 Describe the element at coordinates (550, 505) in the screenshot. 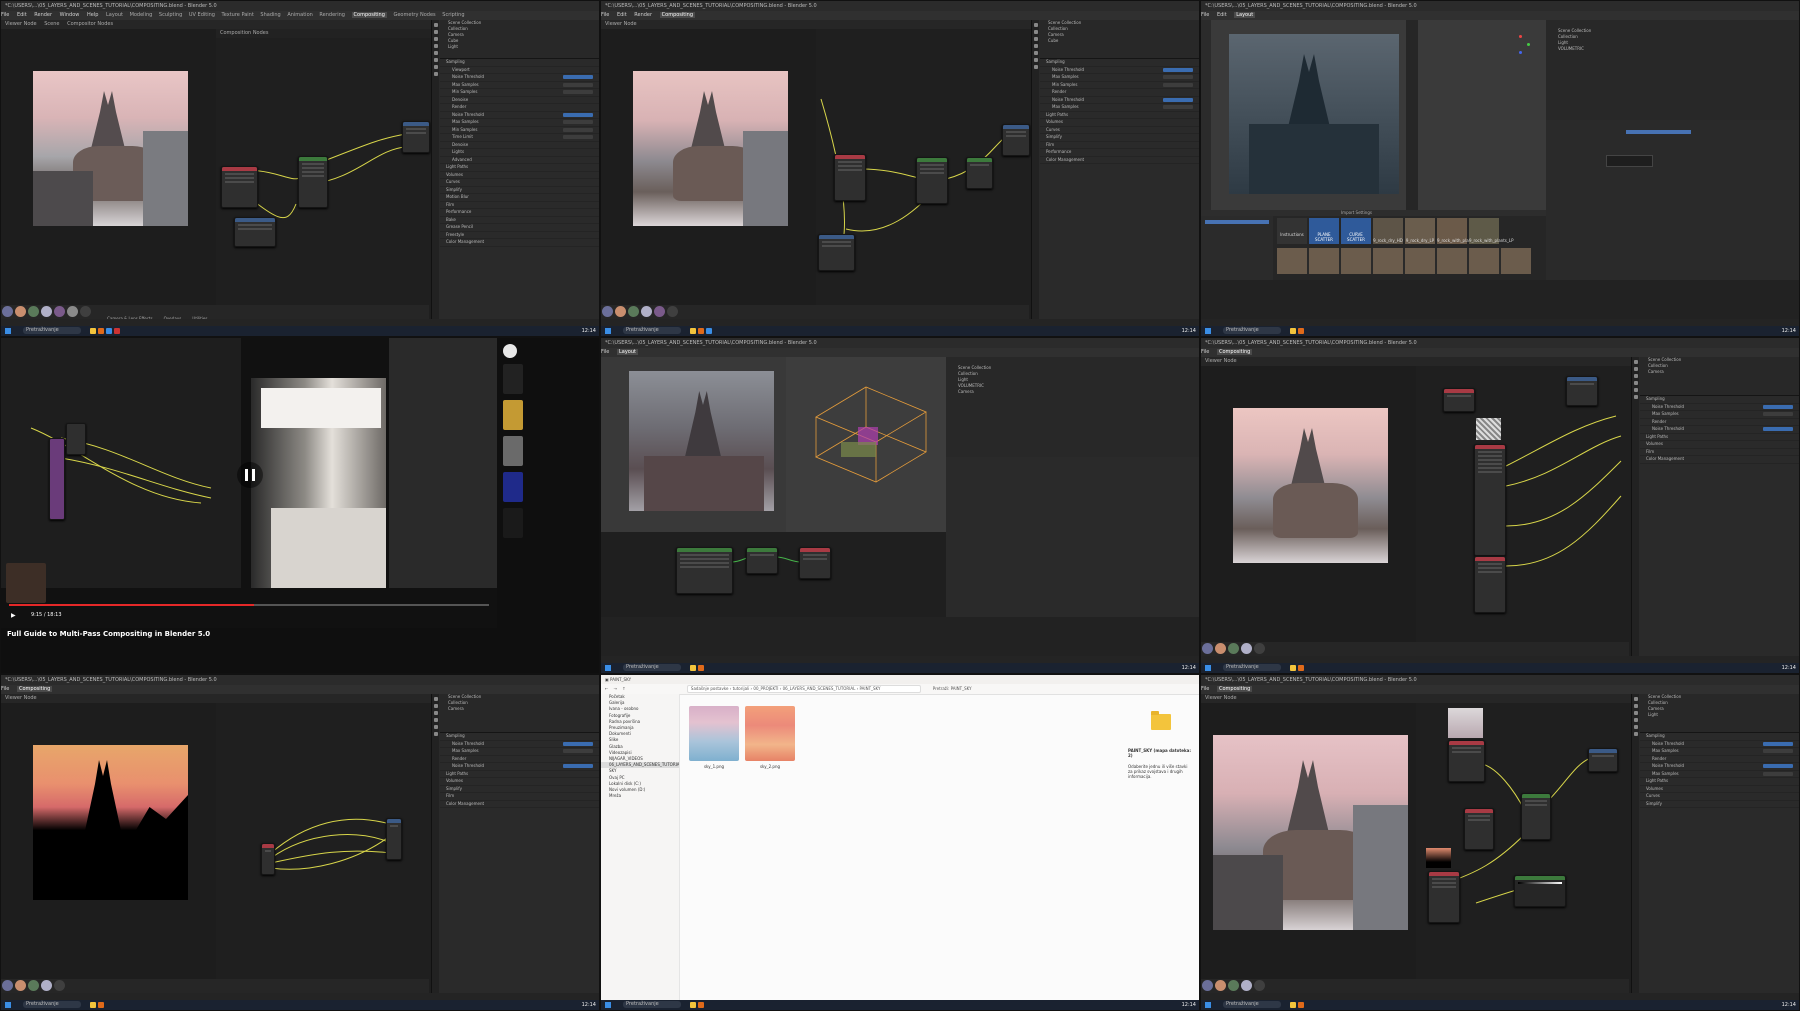

I see `suggested-videos` at that location.